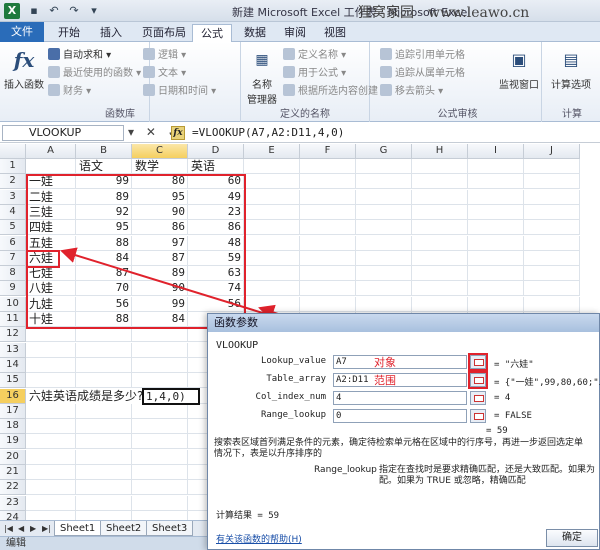 Image resolution: width=600 pixels, height=550 pixels. What do you see at coordinates (51, 243) in the screenshot?
I see `student-name: 五娃` at bounding box center [51, 243].